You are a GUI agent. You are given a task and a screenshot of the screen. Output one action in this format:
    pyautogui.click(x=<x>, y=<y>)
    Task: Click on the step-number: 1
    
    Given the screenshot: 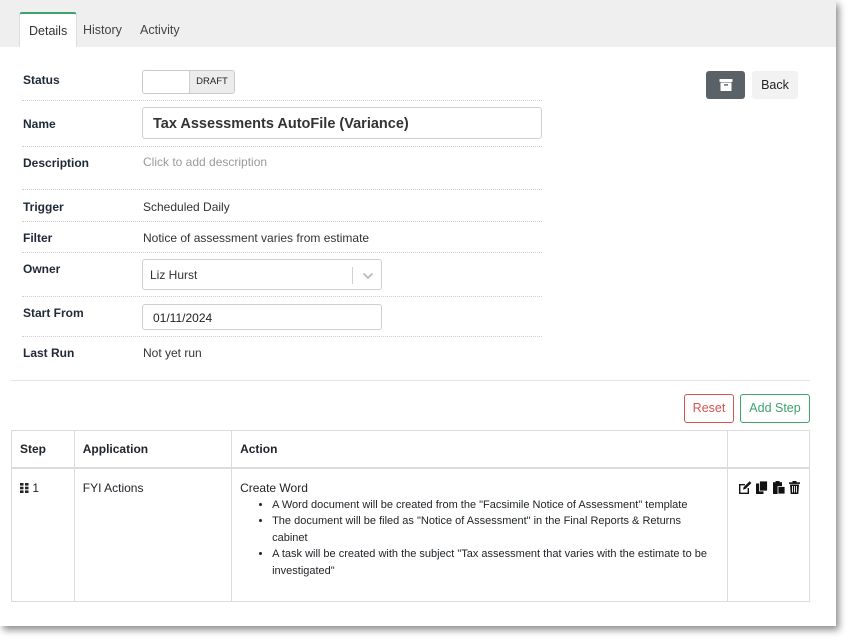 What is the action you would take?
    pyautogui.click(x=36, y=487)
    